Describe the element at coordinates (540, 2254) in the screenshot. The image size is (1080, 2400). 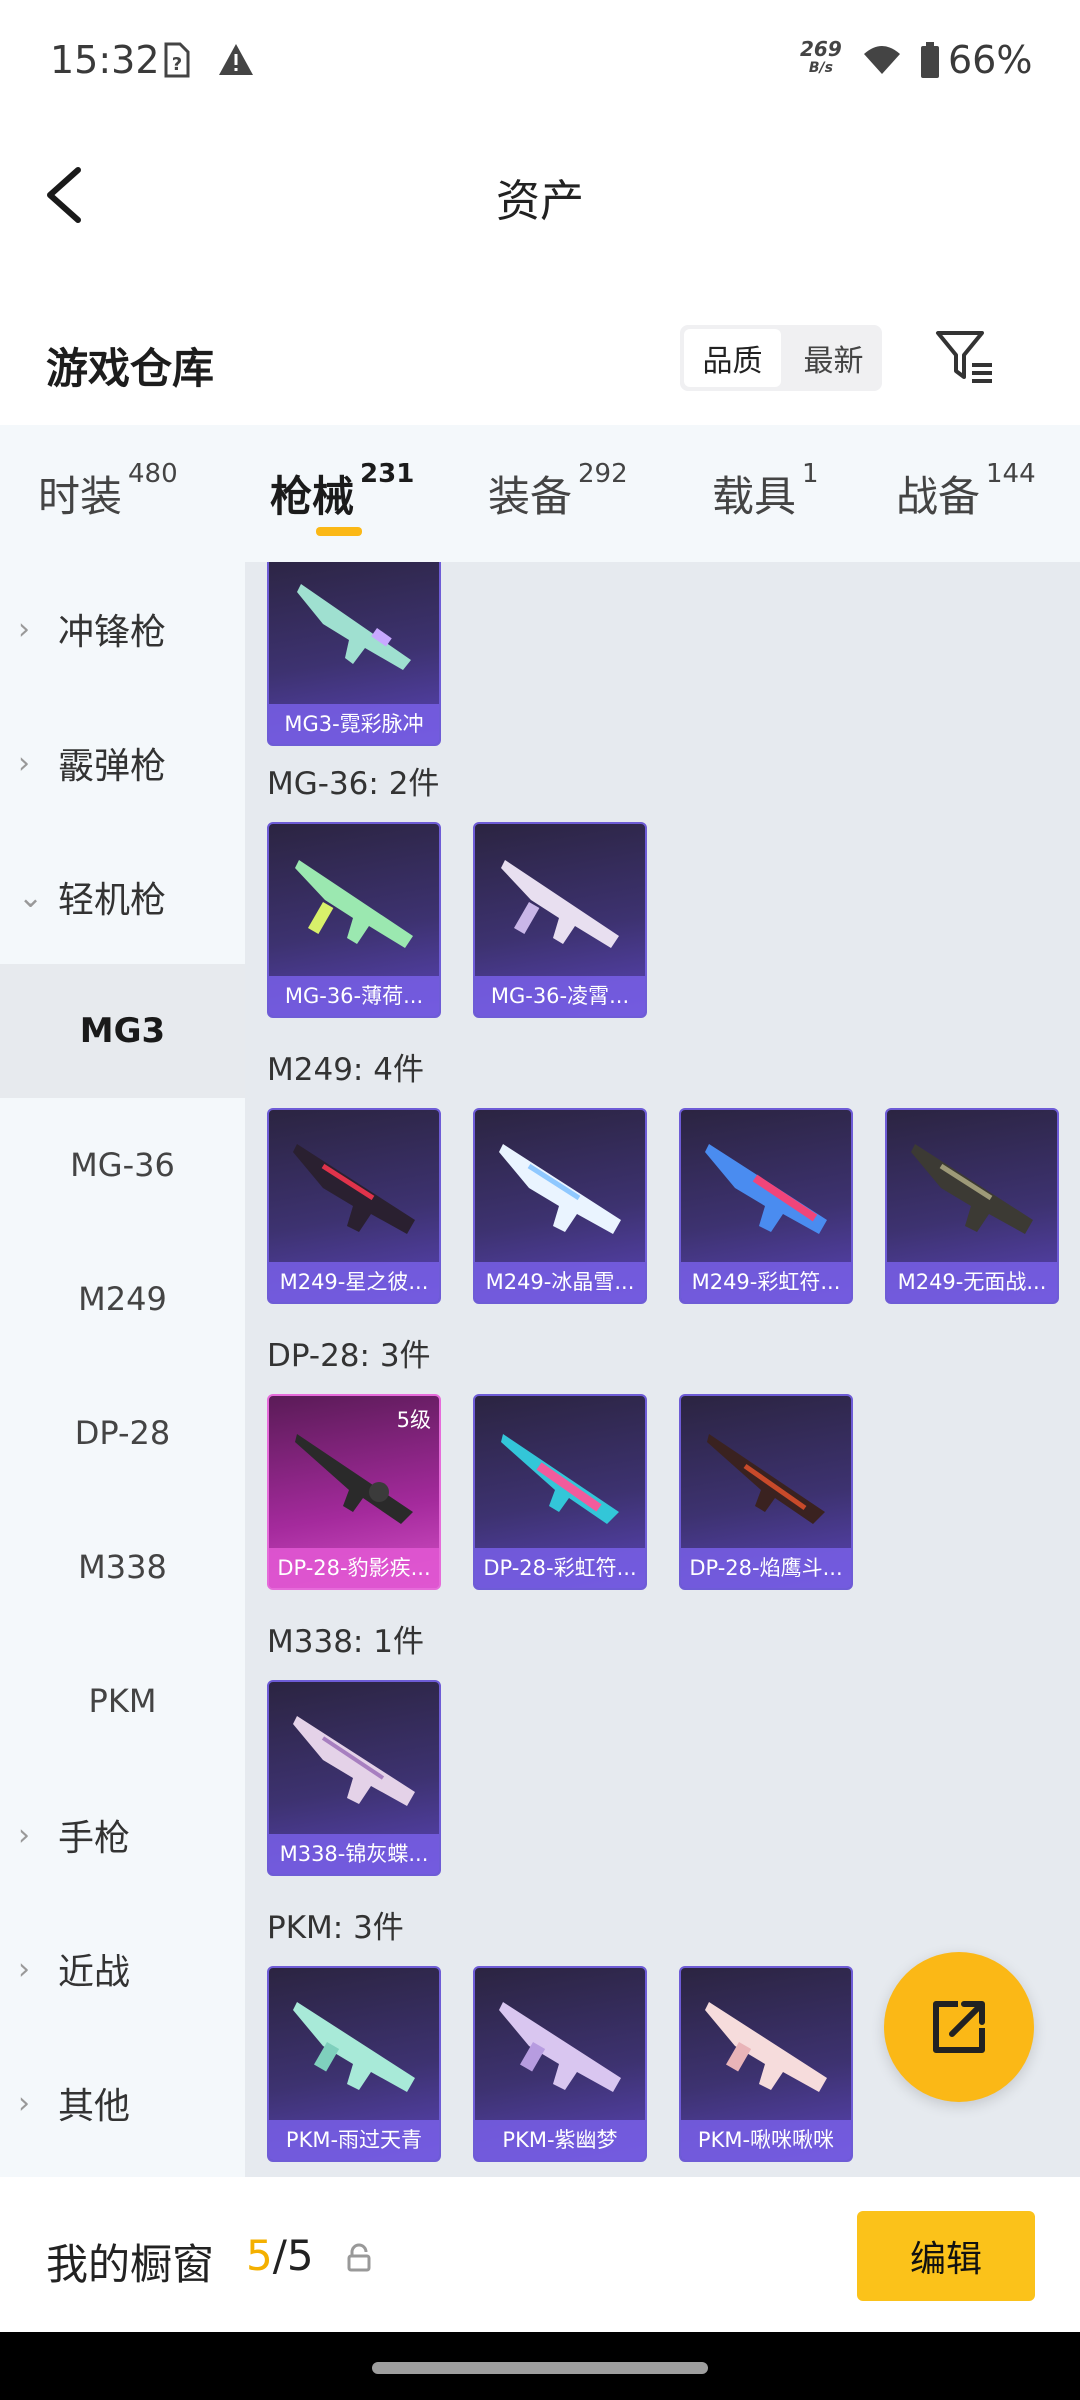
I see `showcase-bar: 我的橱窗 5/5 编辑` at that location.